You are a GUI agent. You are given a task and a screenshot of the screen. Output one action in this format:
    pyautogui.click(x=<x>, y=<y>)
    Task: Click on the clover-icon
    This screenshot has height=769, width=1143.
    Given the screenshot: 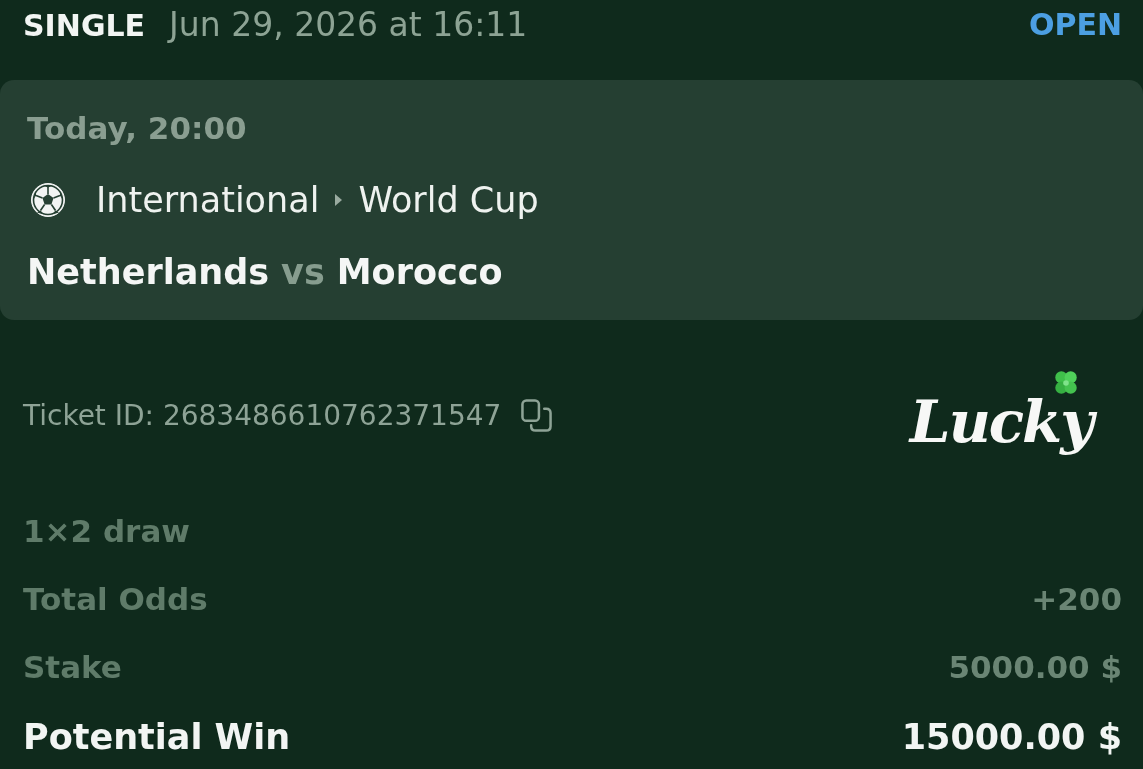 What is the action you would take?
    pyautogui.click(x=1066, y=383)
    